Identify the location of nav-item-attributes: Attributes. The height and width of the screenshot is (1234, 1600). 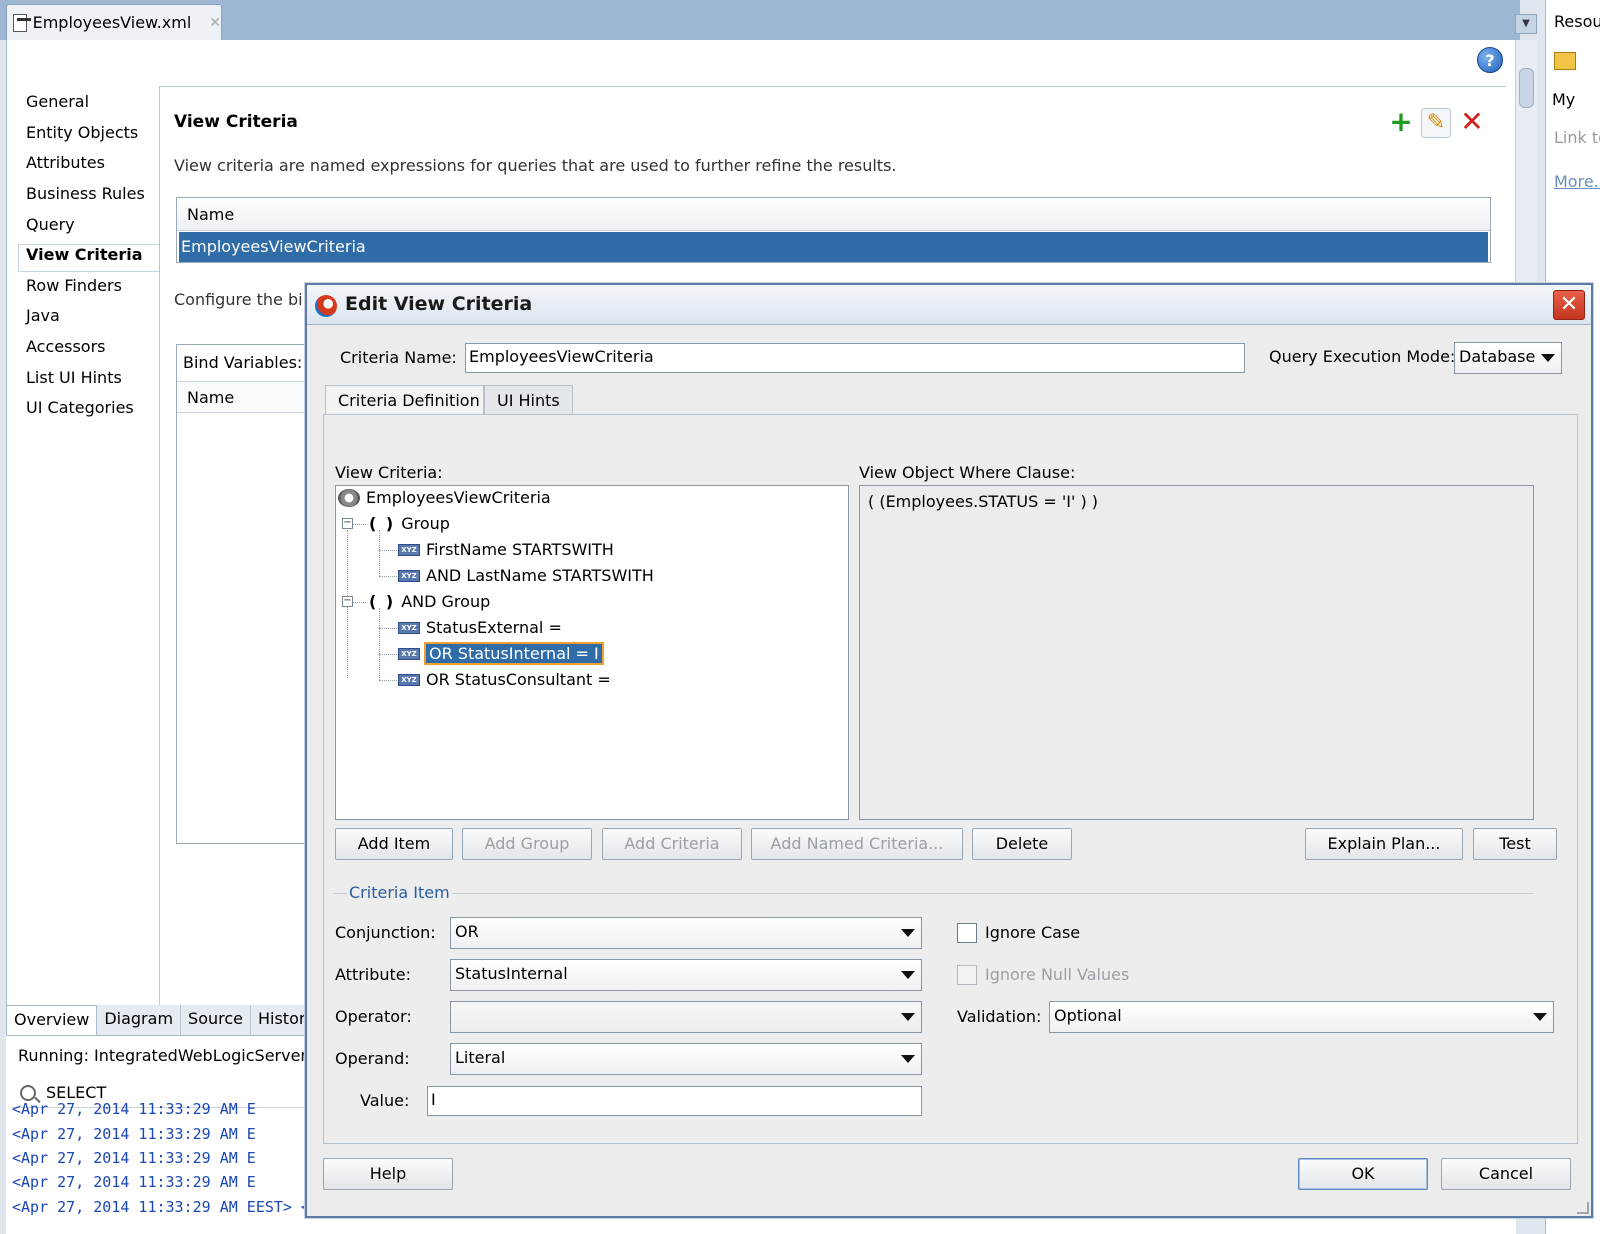
(65, 162).